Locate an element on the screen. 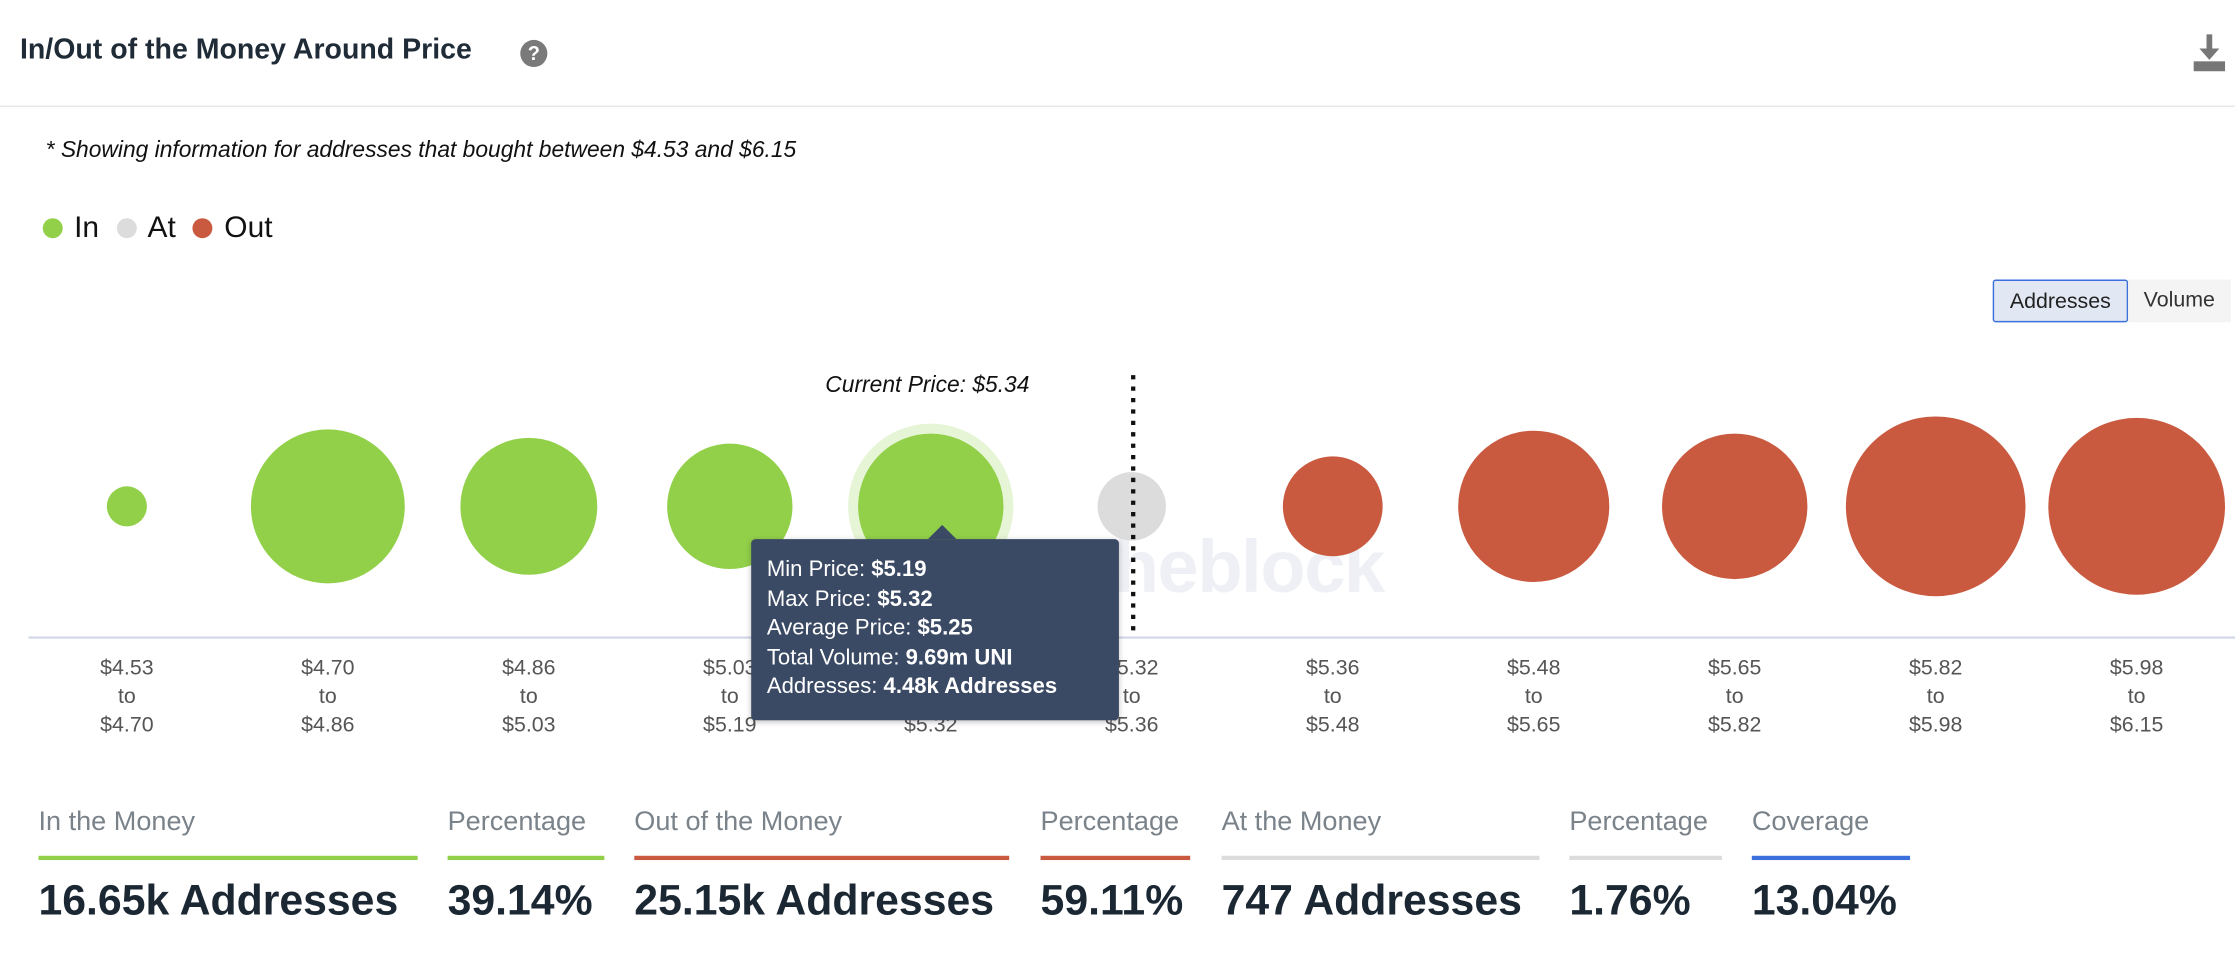  metric-toggle: Addresses Volume is located at coordinates (2111, 301).